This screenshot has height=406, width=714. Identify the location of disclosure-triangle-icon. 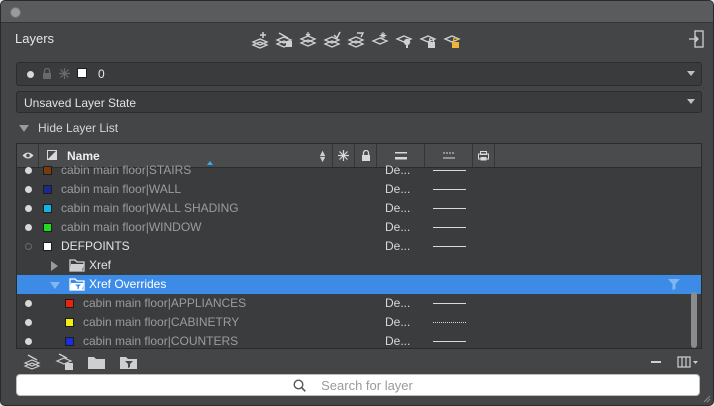
(24, 128).